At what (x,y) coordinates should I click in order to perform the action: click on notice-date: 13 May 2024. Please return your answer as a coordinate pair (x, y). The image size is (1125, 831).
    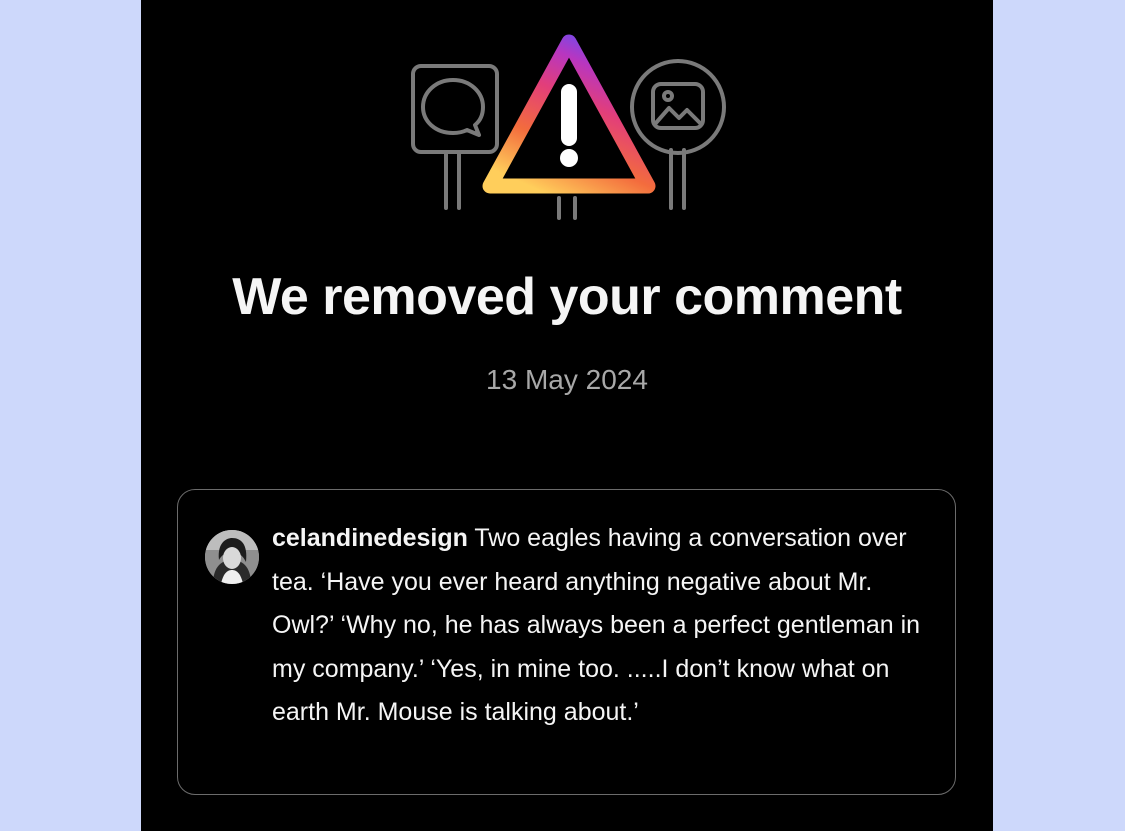
    Looking at the image, I should click on (567, 379).